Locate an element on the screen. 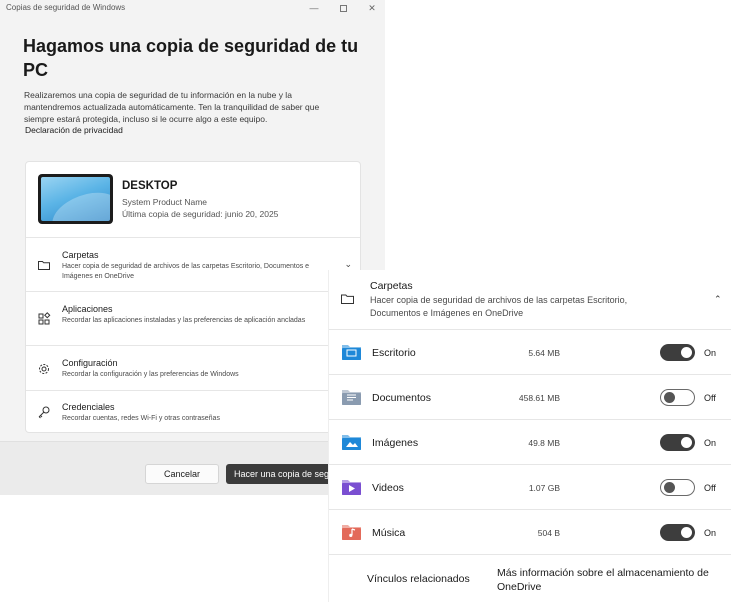 This screenshot has width=746, height=602. close-icon: ✕ is located at coordinates (372, 7).